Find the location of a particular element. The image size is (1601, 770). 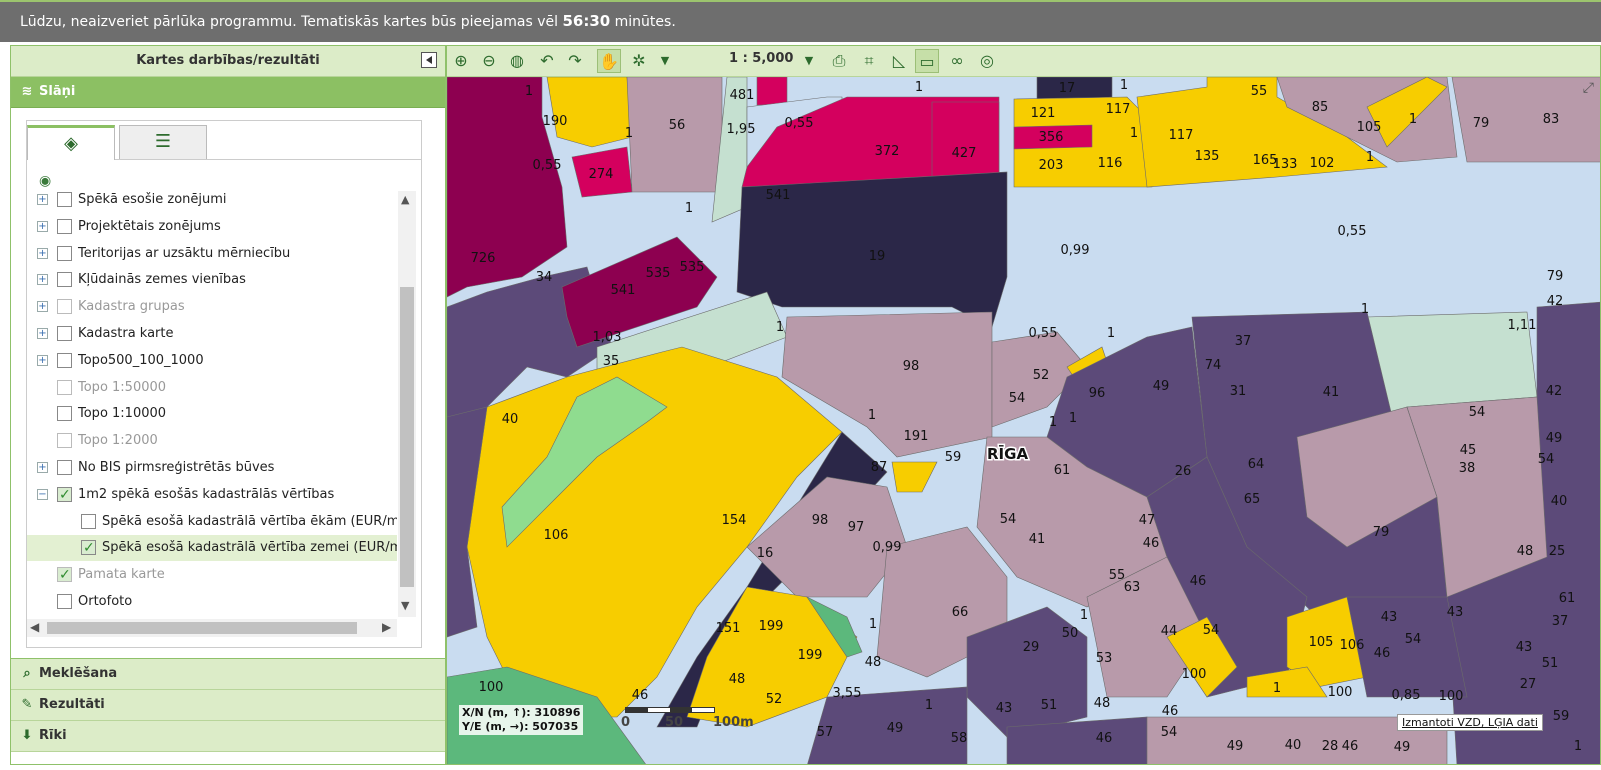

parcel-value-label: 63 is located at coordinates (1132, 587).